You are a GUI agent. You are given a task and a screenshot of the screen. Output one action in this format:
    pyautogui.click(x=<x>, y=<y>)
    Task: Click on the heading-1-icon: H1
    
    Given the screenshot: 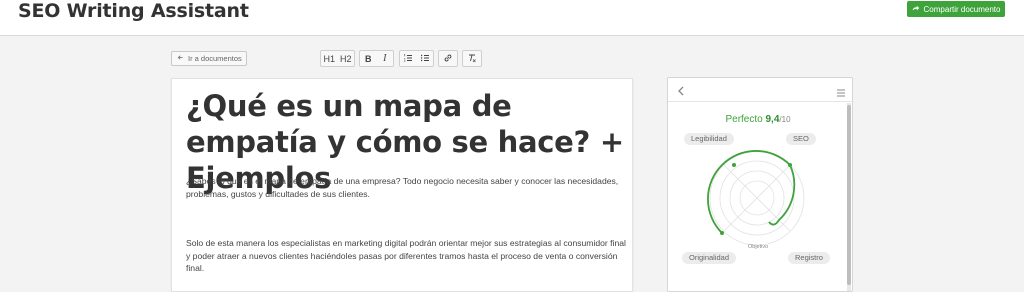 What is the action you would take?
    pyautogui.click(x=329, y=58)
    